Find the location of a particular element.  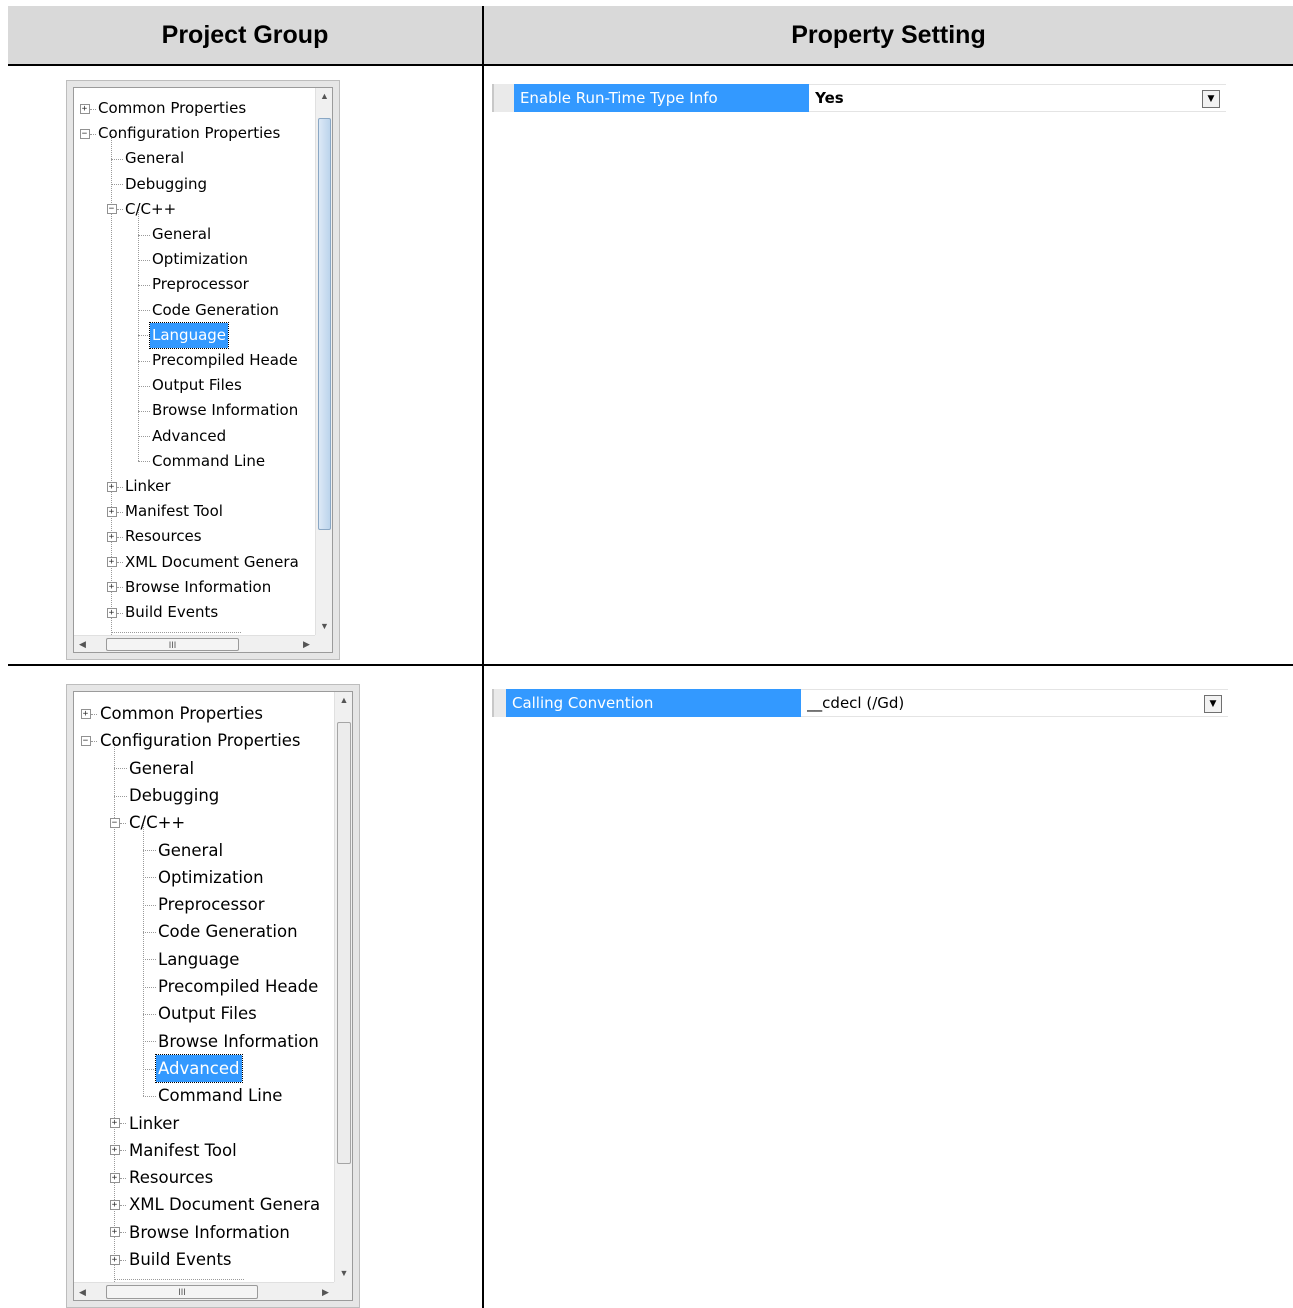

tree-item-label: Debugging is located at coordinates (174, 795).